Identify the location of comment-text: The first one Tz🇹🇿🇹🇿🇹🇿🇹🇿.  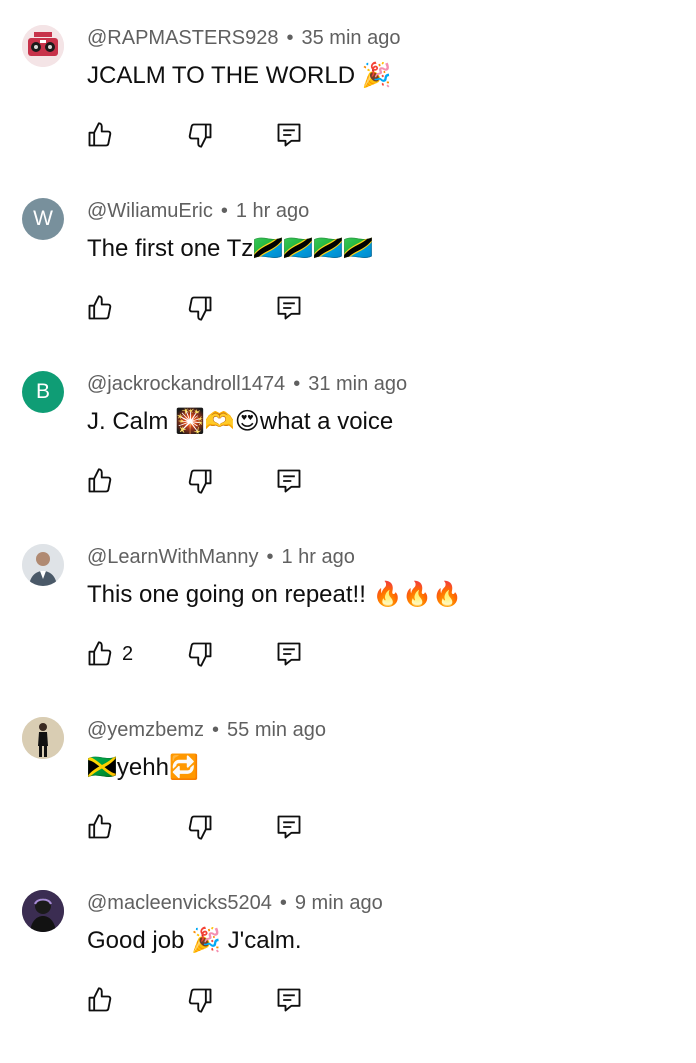
(230, 248).